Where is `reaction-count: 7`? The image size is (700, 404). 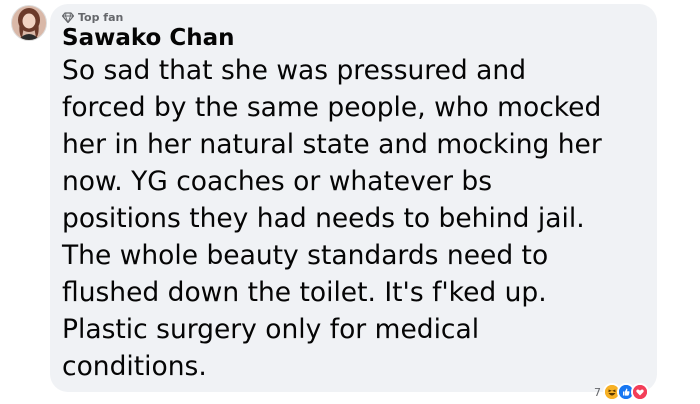 reaction-count: 7 is located at coordinates (597, 392).